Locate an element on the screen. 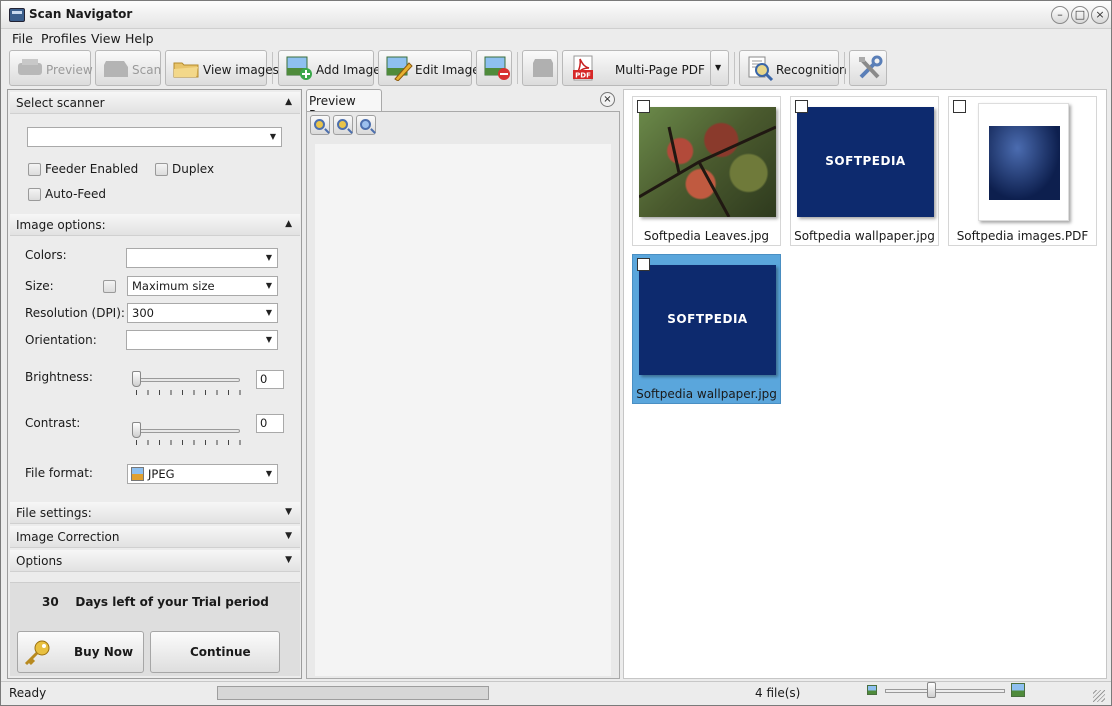 The image size is (1112, 706). menu-view: View is located at coordinates (106, 38).